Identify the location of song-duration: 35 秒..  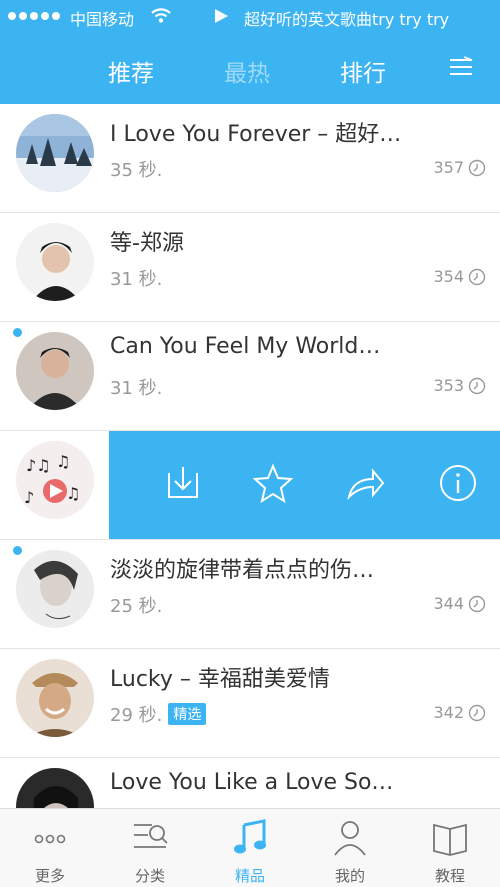
(136, 170).